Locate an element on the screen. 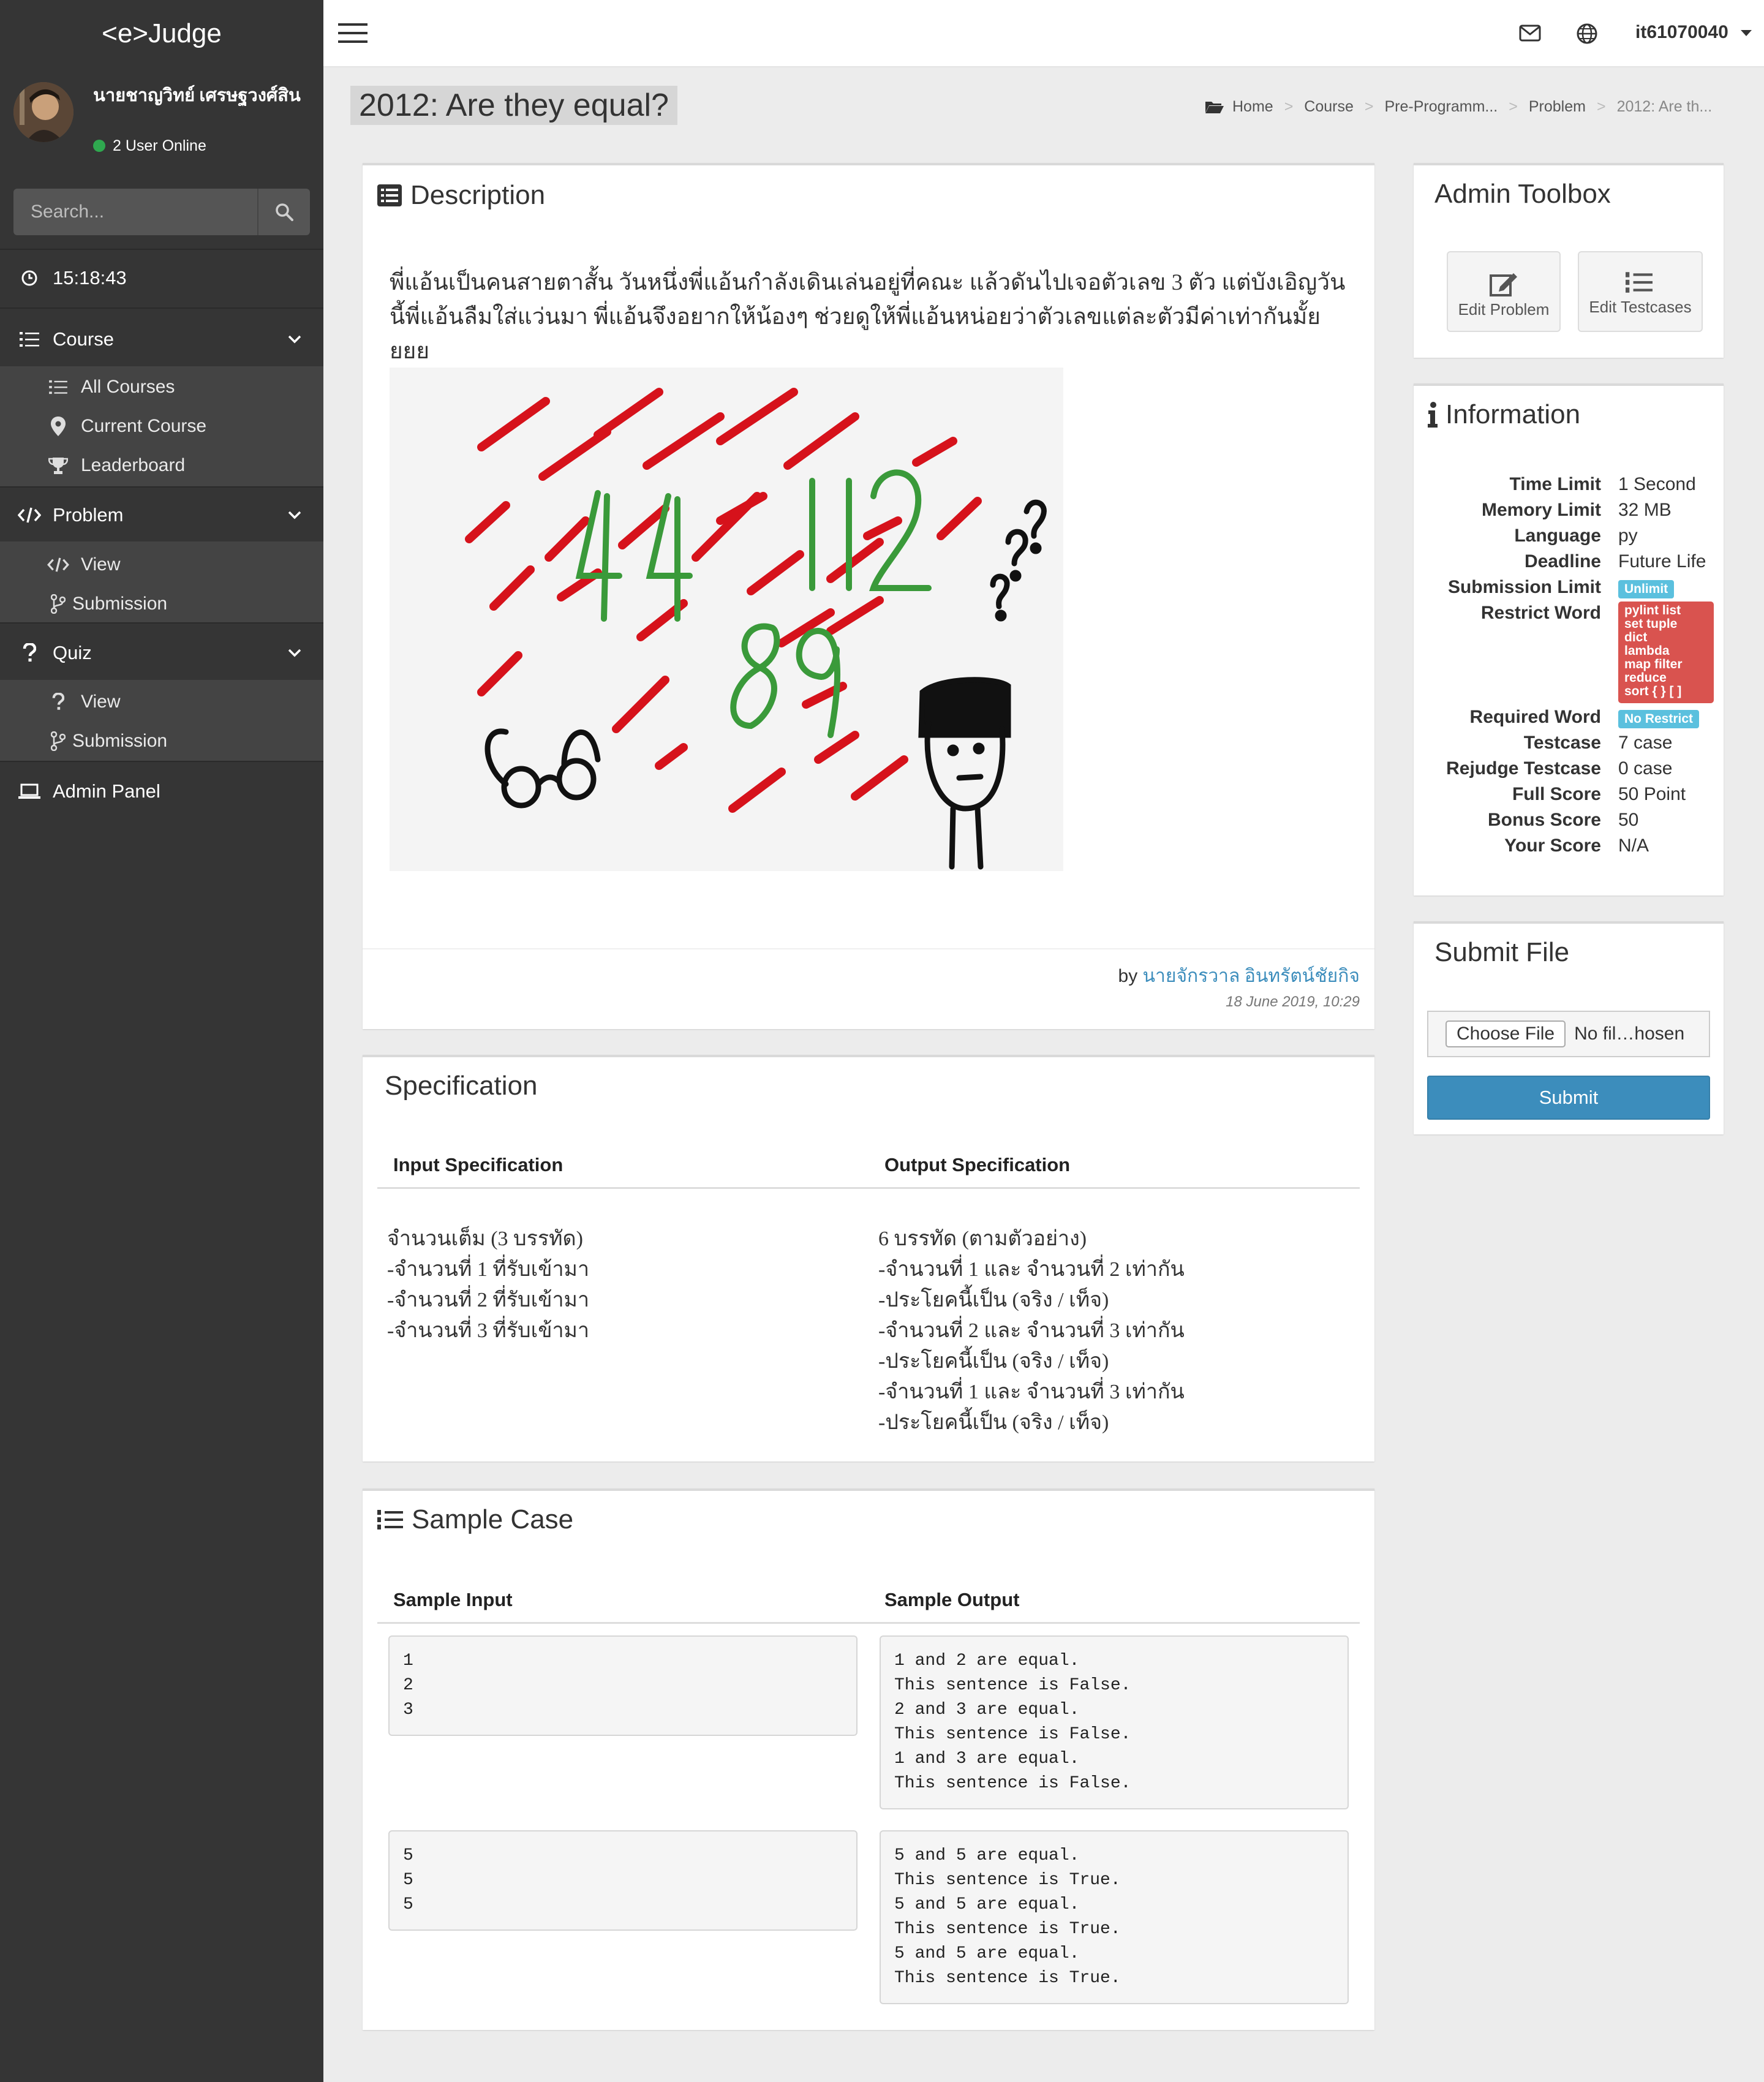 The width and height of the screenshot is (1764, 2082). choose-file-button: Choose File is located at coordinates (1506, 1034).